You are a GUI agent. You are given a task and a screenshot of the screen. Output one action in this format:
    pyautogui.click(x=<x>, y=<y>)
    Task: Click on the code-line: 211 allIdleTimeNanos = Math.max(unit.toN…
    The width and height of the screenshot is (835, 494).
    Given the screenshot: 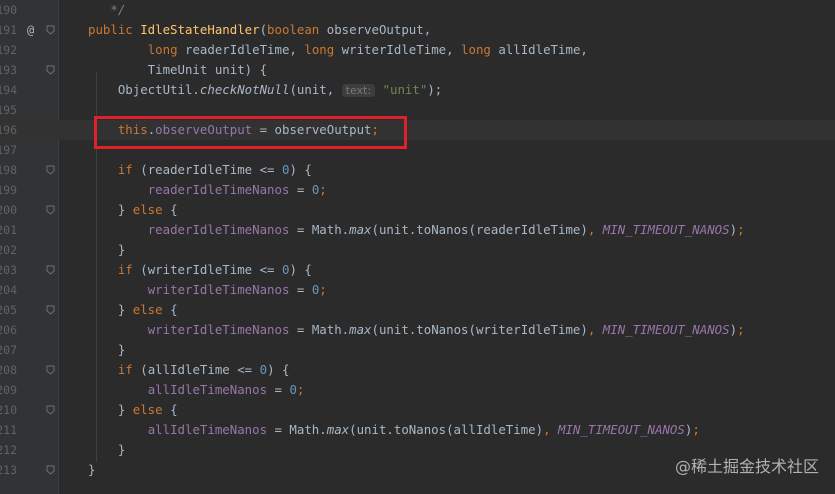 What is the action you would take?
    pyautogui.click(x=417, y=430)
    